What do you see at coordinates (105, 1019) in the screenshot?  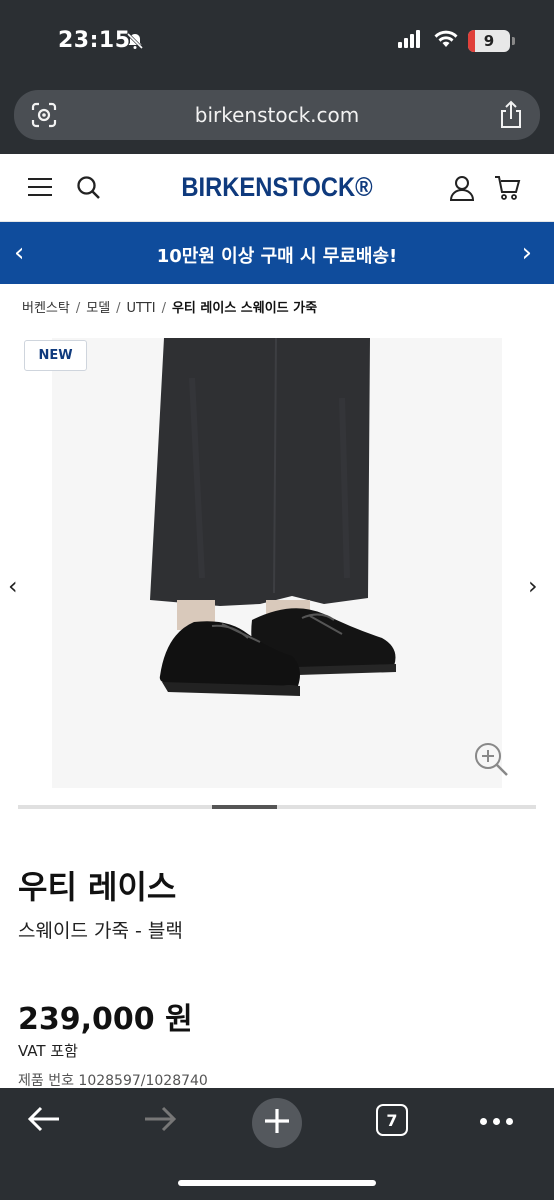 I see `product-price: 239,000 원` at bounding box center [105, 1019].